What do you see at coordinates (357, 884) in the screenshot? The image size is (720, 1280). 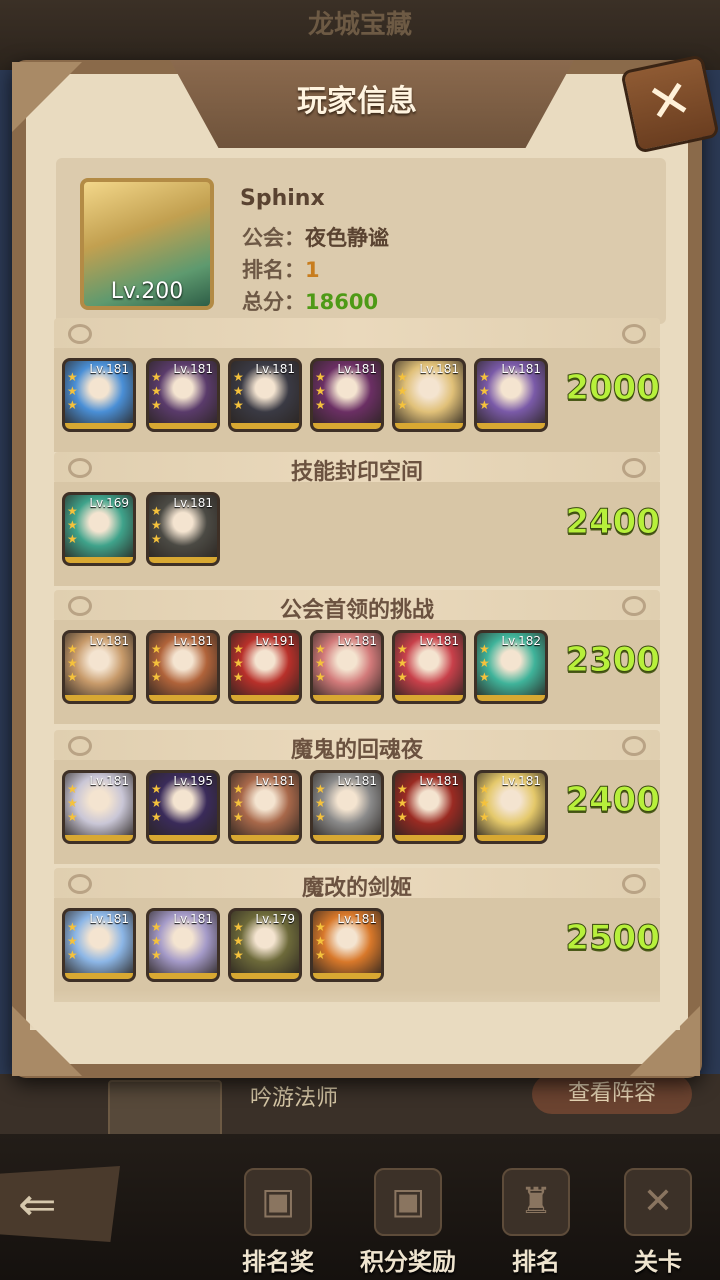 I see `section-header: 魔改的剑姬` at bounding box center [357, 884].